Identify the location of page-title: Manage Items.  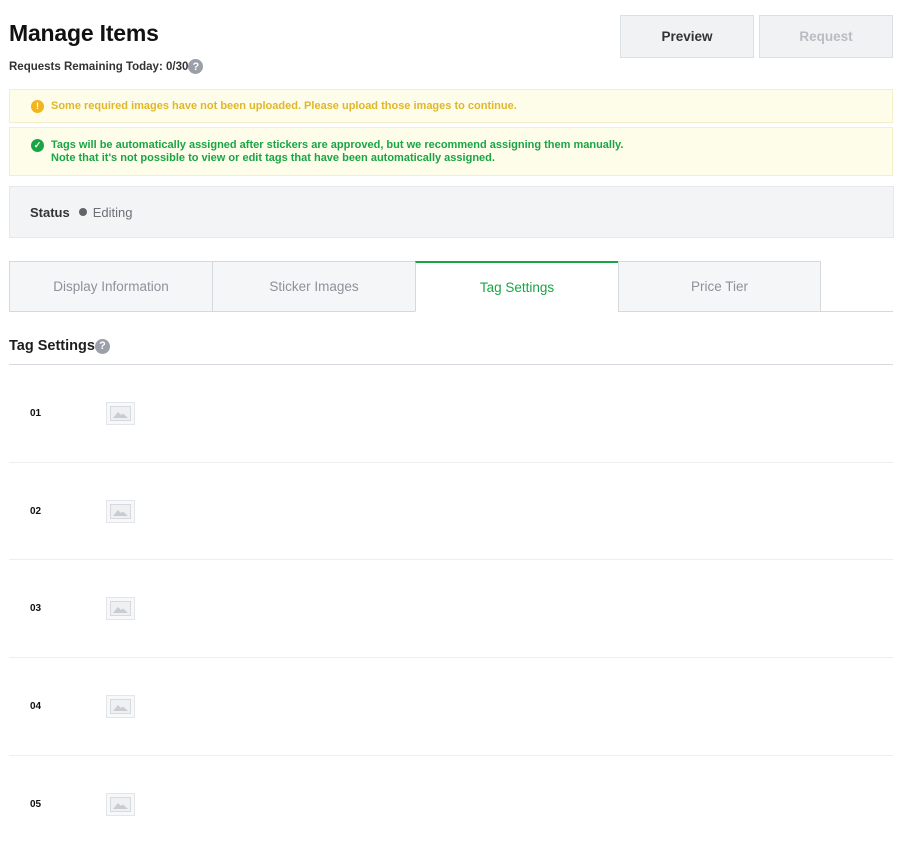
(84, 33).